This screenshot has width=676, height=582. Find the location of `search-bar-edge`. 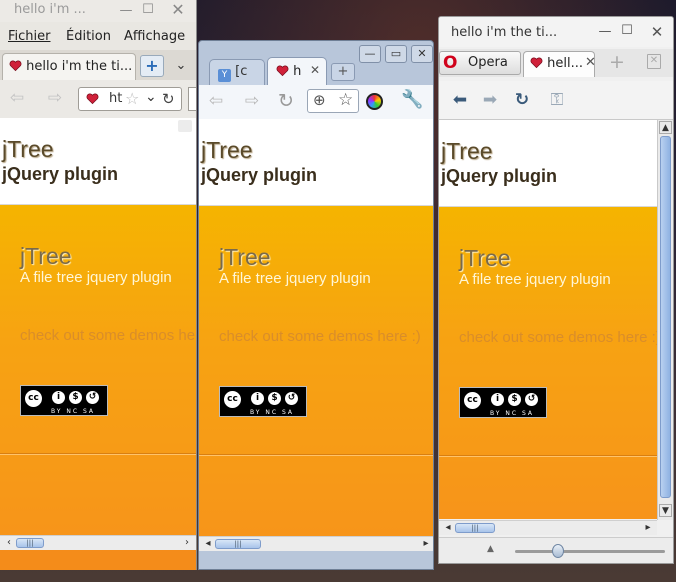

search-bar-edge is located at coordinates (192, 99).